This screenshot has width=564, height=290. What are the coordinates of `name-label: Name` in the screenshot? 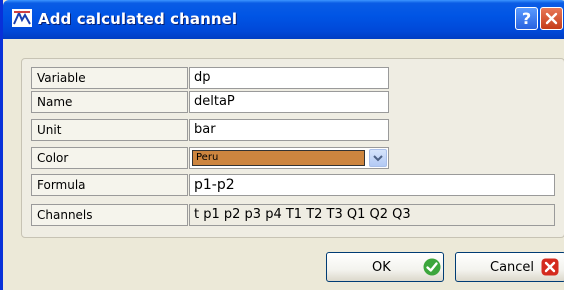 It's located at (109, 102).